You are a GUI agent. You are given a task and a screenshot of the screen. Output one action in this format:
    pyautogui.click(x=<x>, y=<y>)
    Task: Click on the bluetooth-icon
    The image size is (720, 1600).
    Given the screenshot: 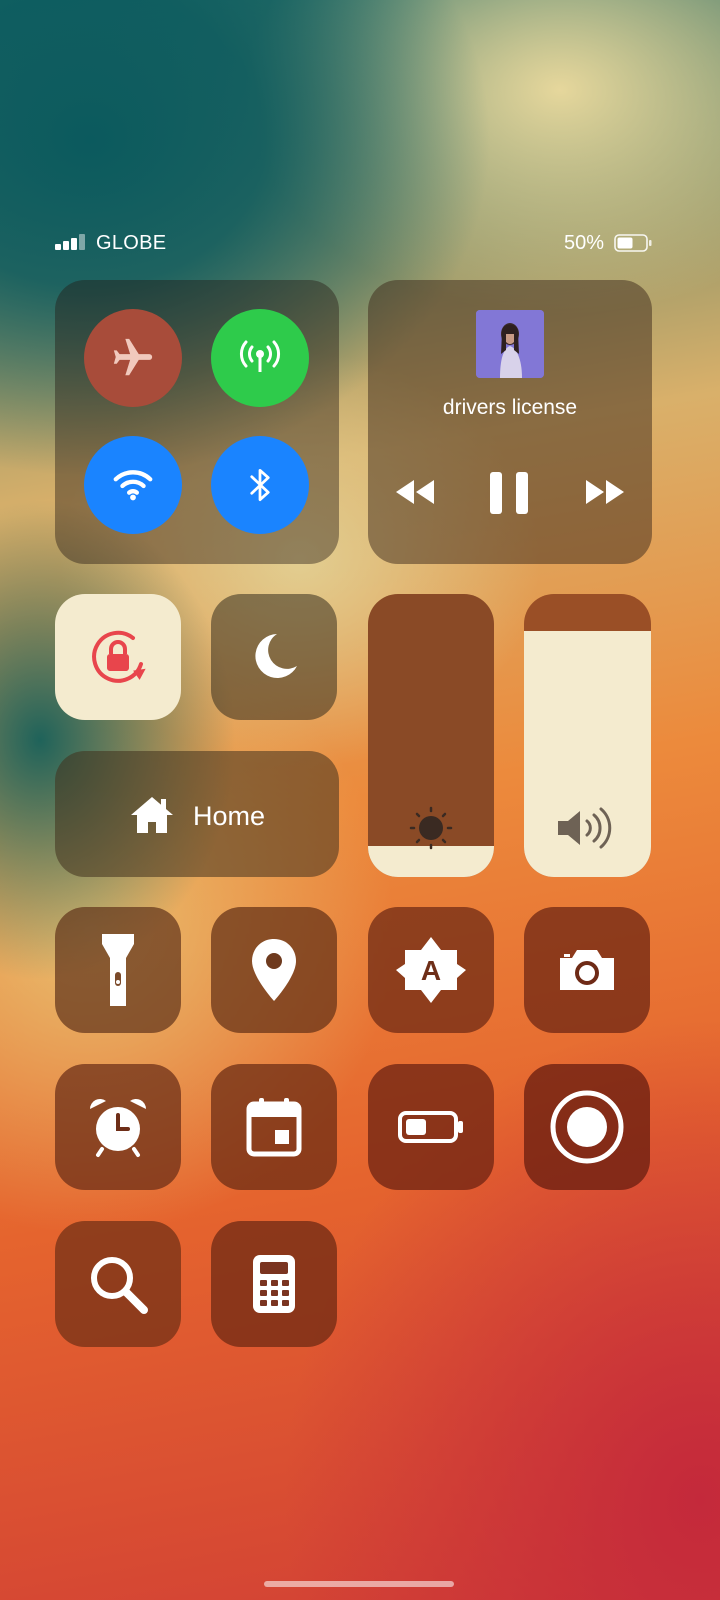 What is the action you would take?
    pyautogui.click(x=260, y=485)
    